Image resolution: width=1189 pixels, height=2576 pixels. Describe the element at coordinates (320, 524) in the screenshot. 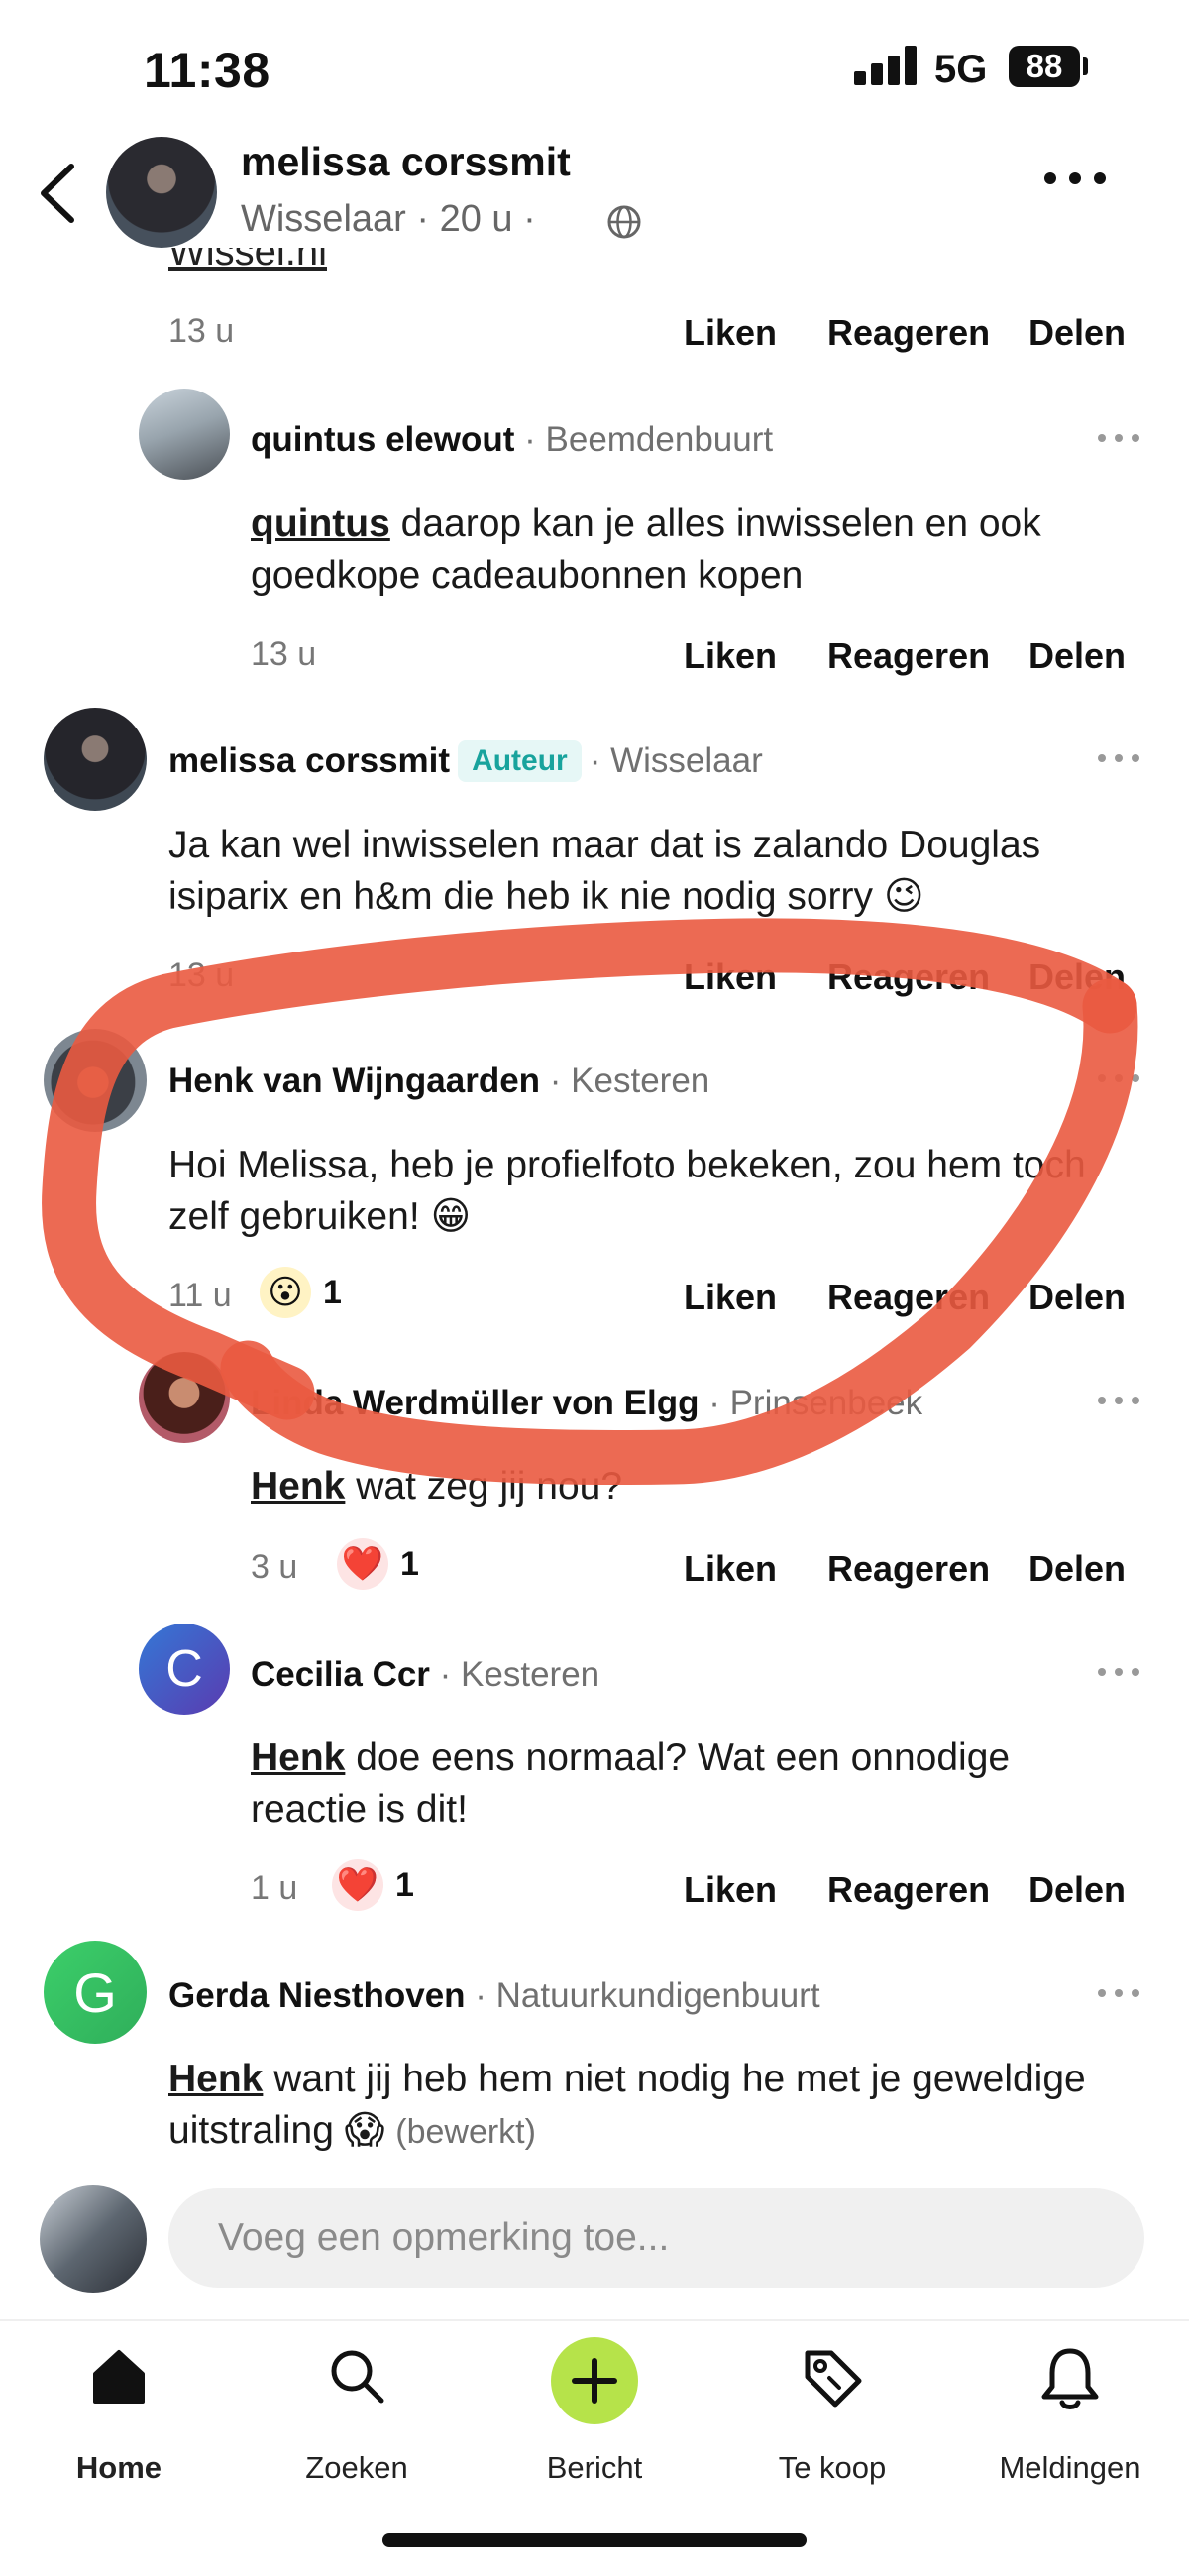

I see `mention-link: quintus` at that location.